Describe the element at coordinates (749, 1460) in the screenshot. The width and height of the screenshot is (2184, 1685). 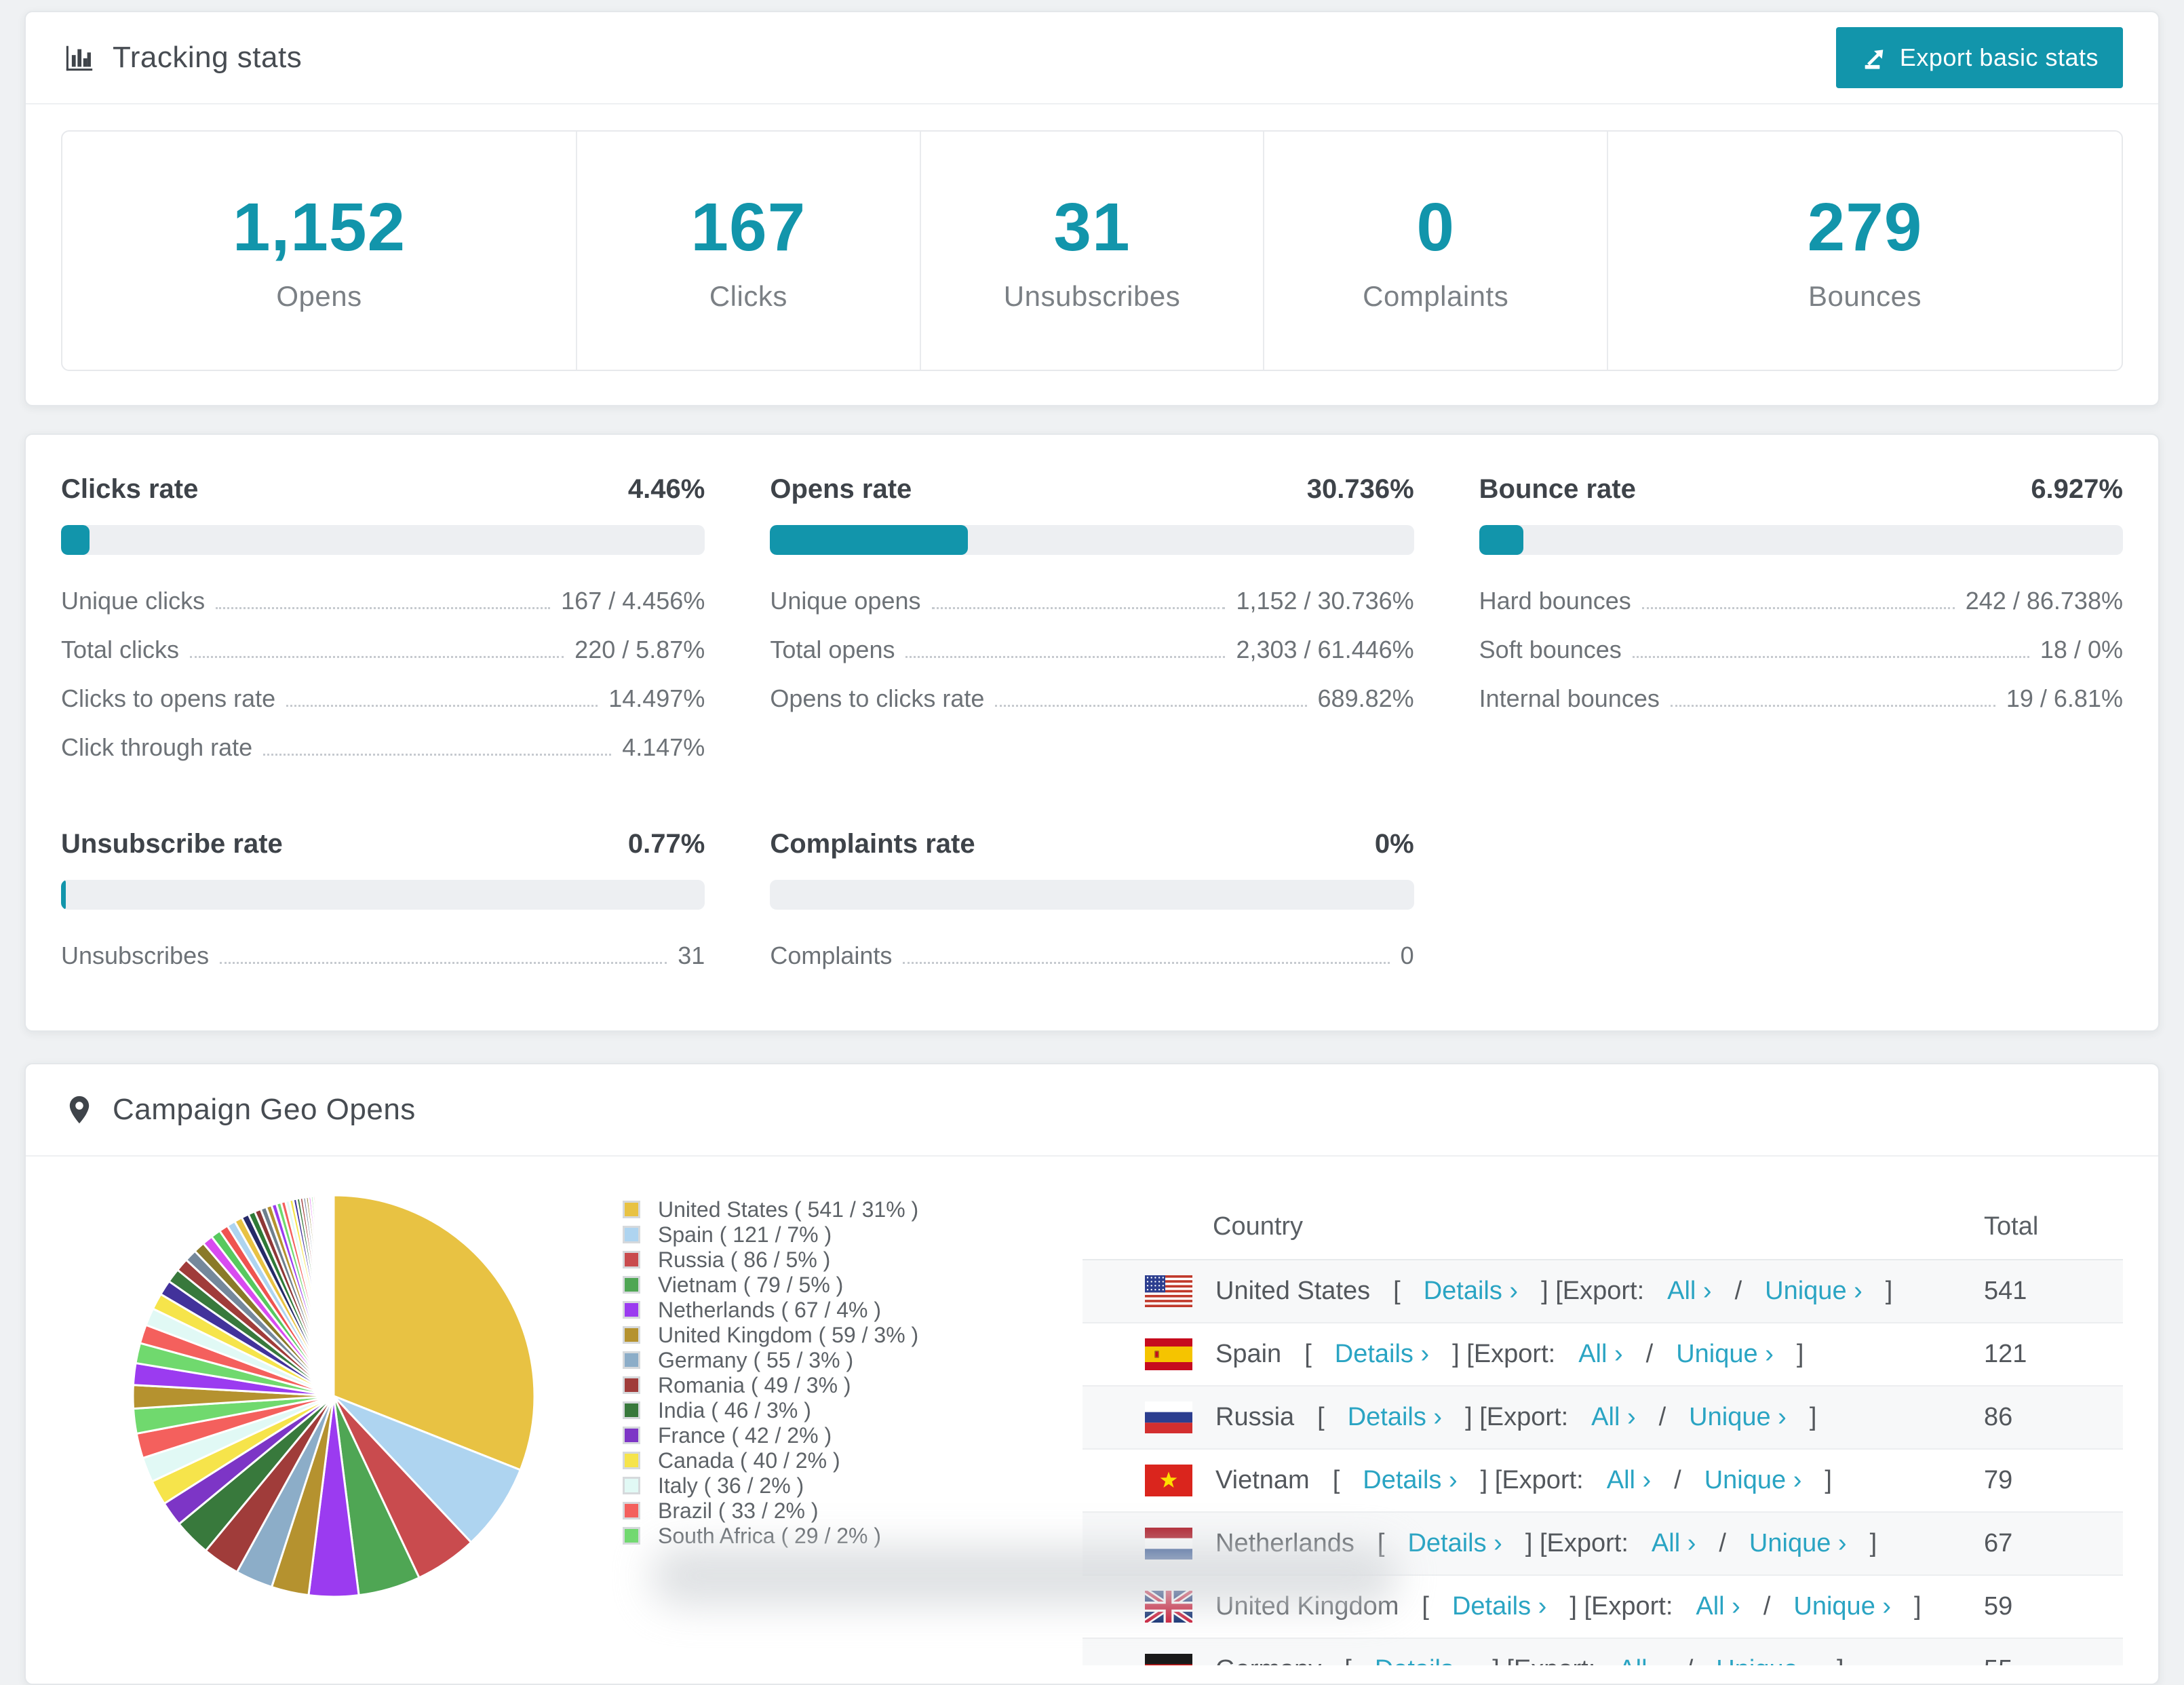
I see `legend-label: Canada ( 40 / 2% )` at that location.